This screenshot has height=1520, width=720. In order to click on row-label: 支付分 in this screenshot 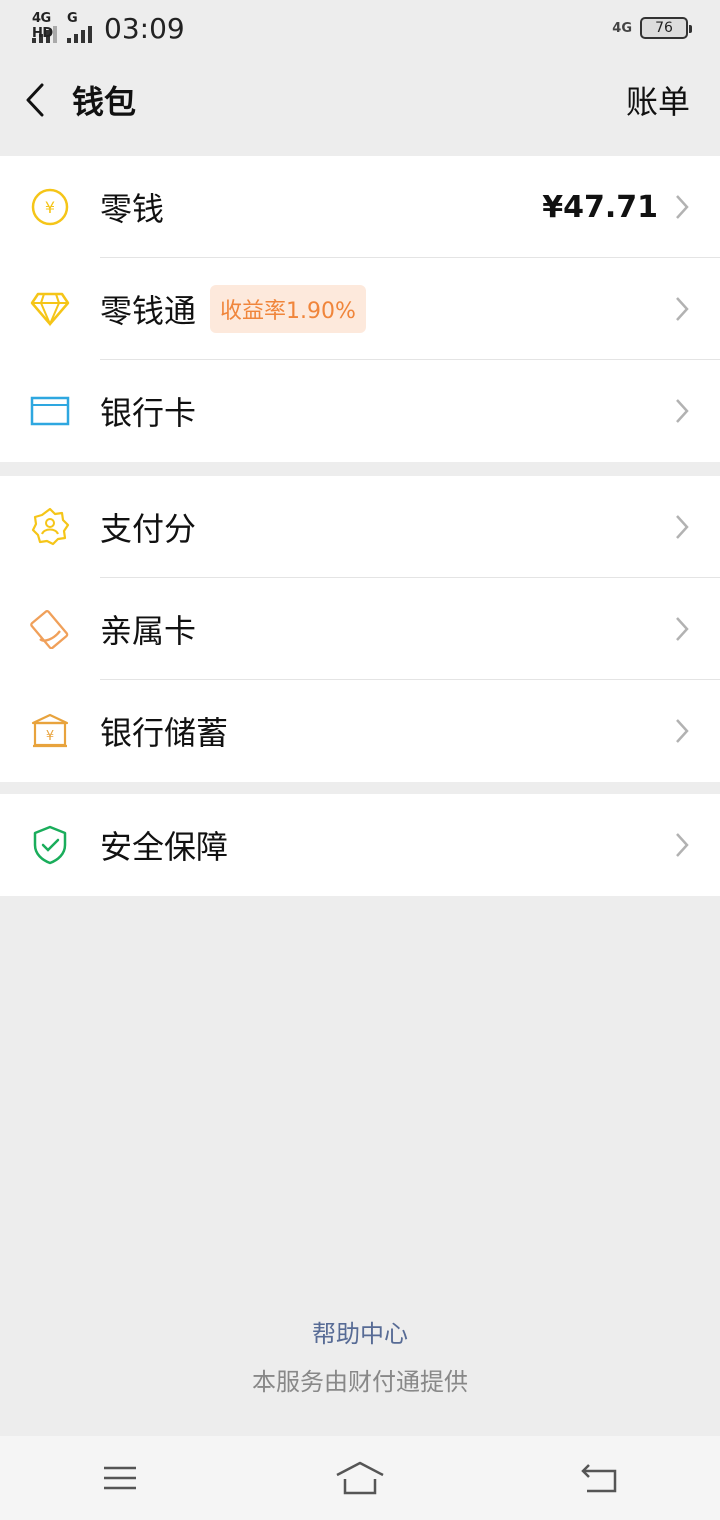, I will do `click(148, 529)`.